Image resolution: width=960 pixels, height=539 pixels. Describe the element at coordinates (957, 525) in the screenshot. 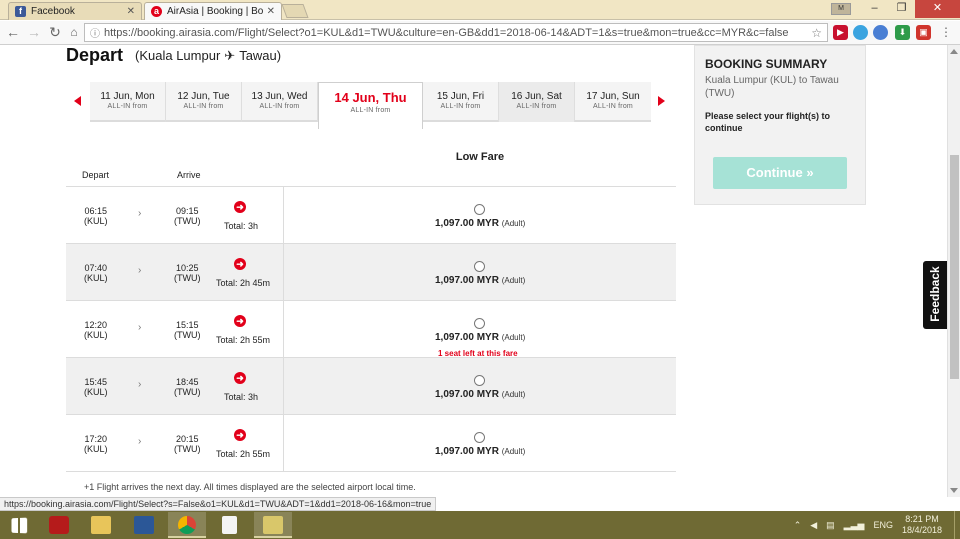

I see `show-desktop-button` at that location.